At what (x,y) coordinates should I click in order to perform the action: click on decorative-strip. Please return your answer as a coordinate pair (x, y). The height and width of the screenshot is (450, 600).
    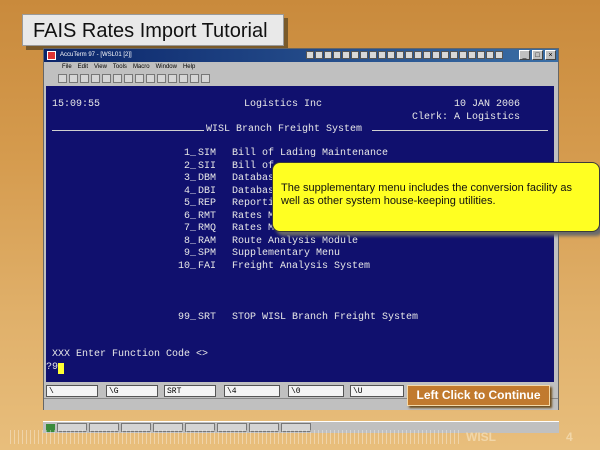
    Looking at the image, I should click on (235, 437).